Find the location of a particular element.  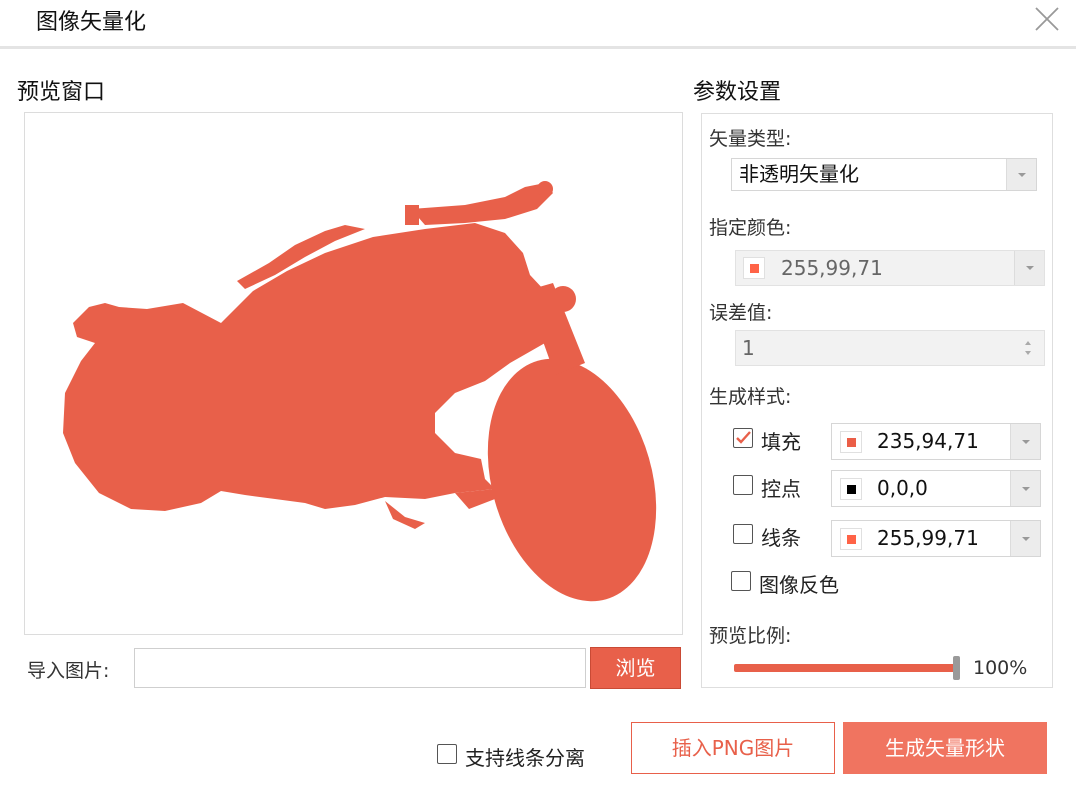

import-path-input is located at coordinates (360, 668).